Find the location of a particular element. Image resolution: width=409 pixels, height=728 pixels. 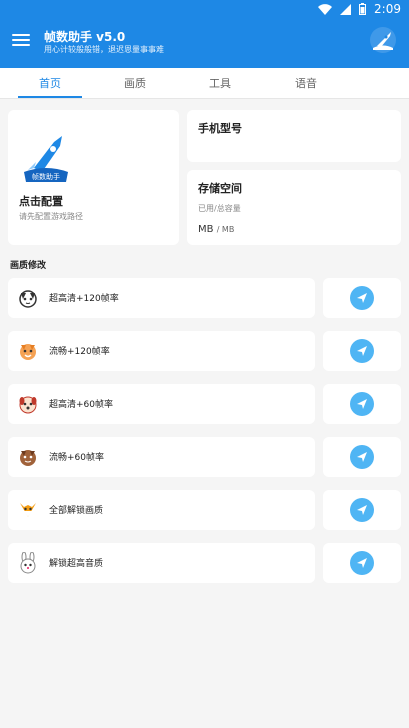

config-title: 点击配置 is located at coordinates (41, 201).